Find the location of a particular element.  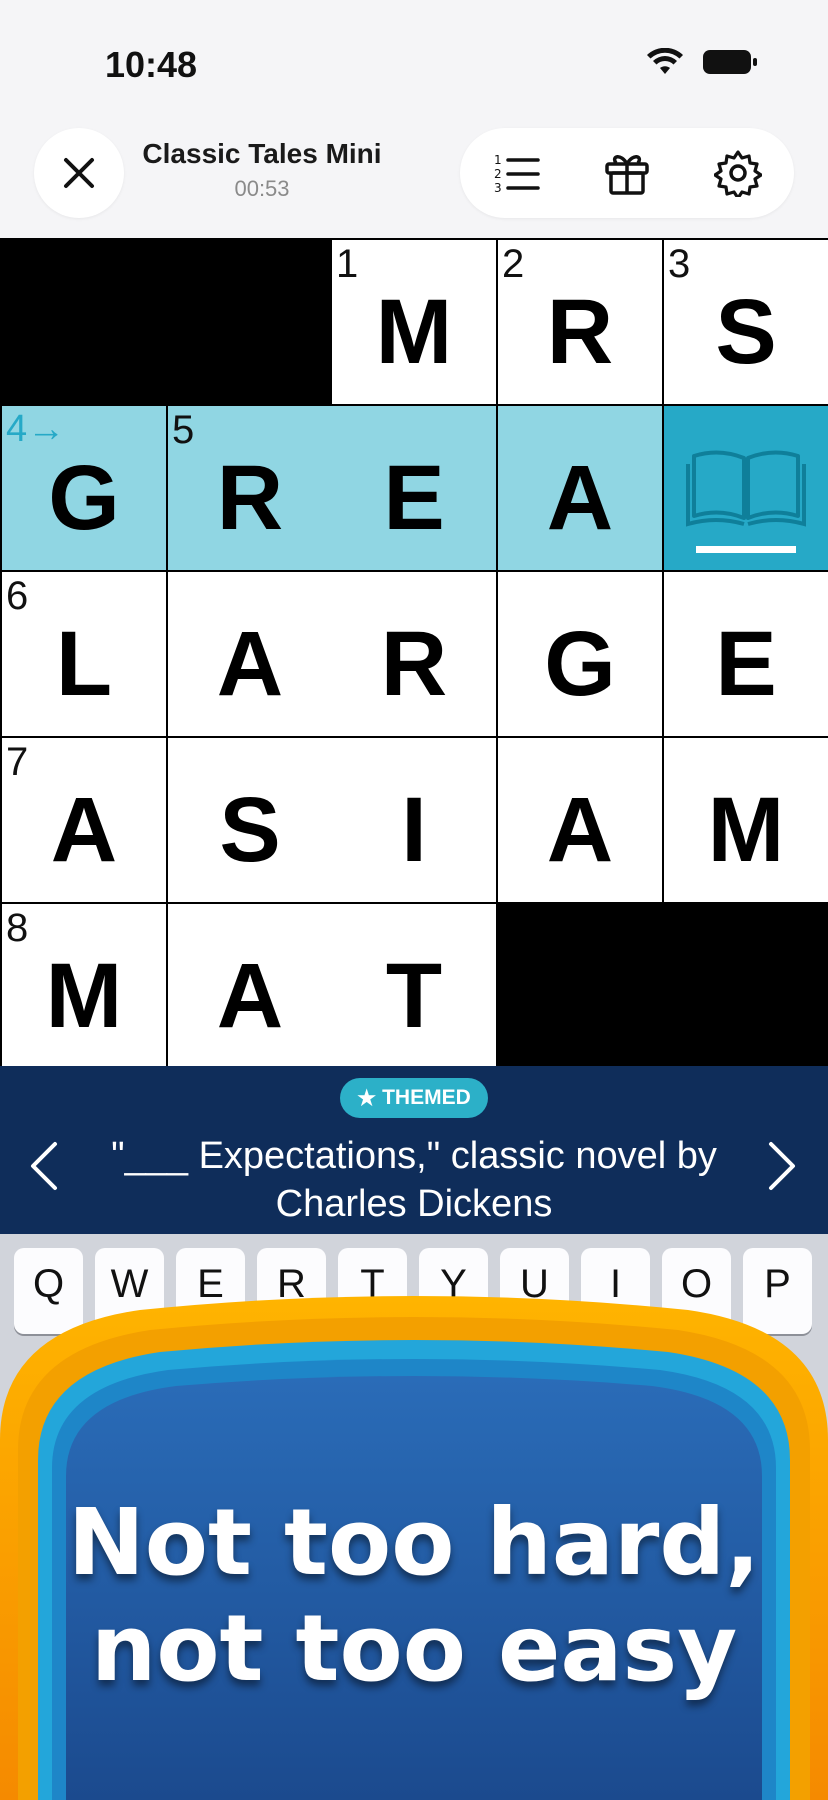

grid-cell: 8 M is located at coordinates (84, 986).